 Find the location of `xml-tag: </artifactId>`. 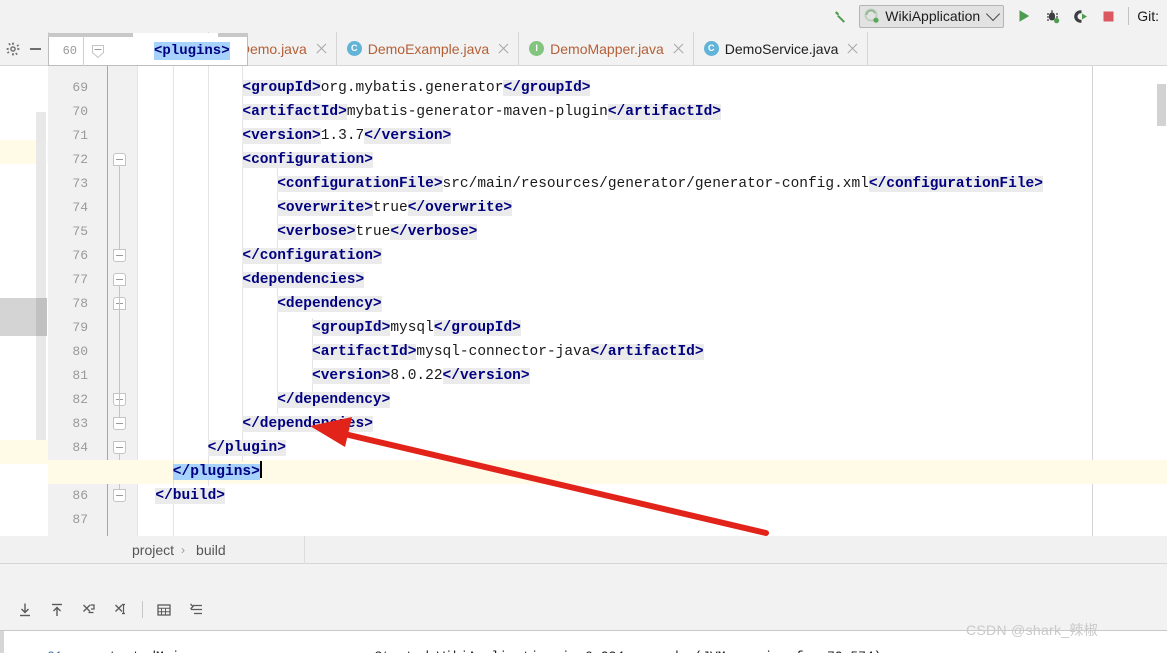

xml-tag: </artifactId> is located at coordinates (647, 352).